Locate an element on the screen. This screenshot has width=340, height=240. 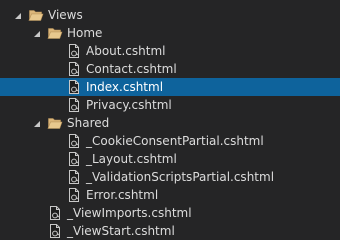
tree-file-row: _ValidationScriptsPartial.cshtml is located at coordinates (170, 177).